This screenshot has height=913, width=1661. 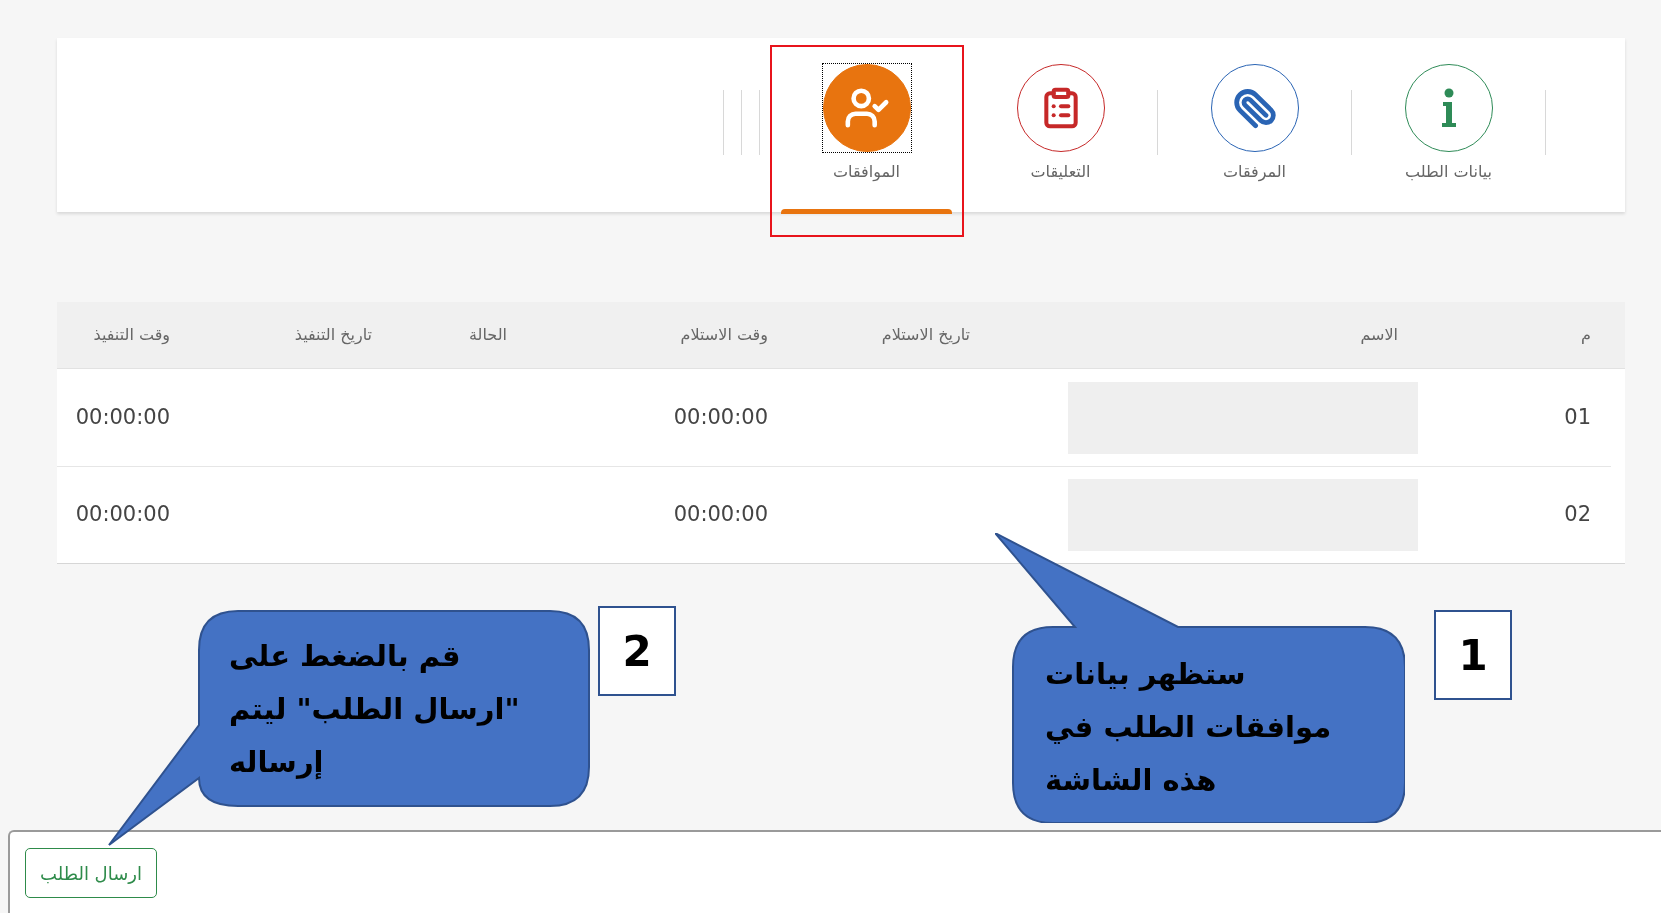 What do you see at coordinates (333, 334) in the screenshot?
I see `column-header: تاريخ التنفيذ` at bounding box center [333, 334].